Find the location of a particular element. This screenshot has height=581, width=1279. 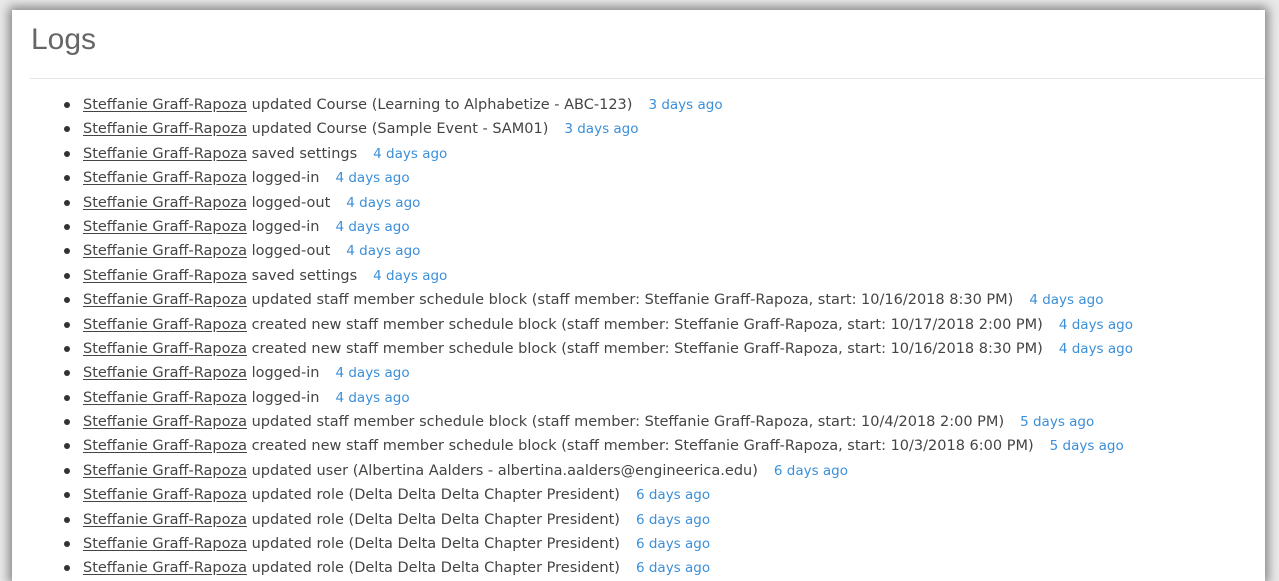

page-title: Logs is located at coordinates (64, 39).